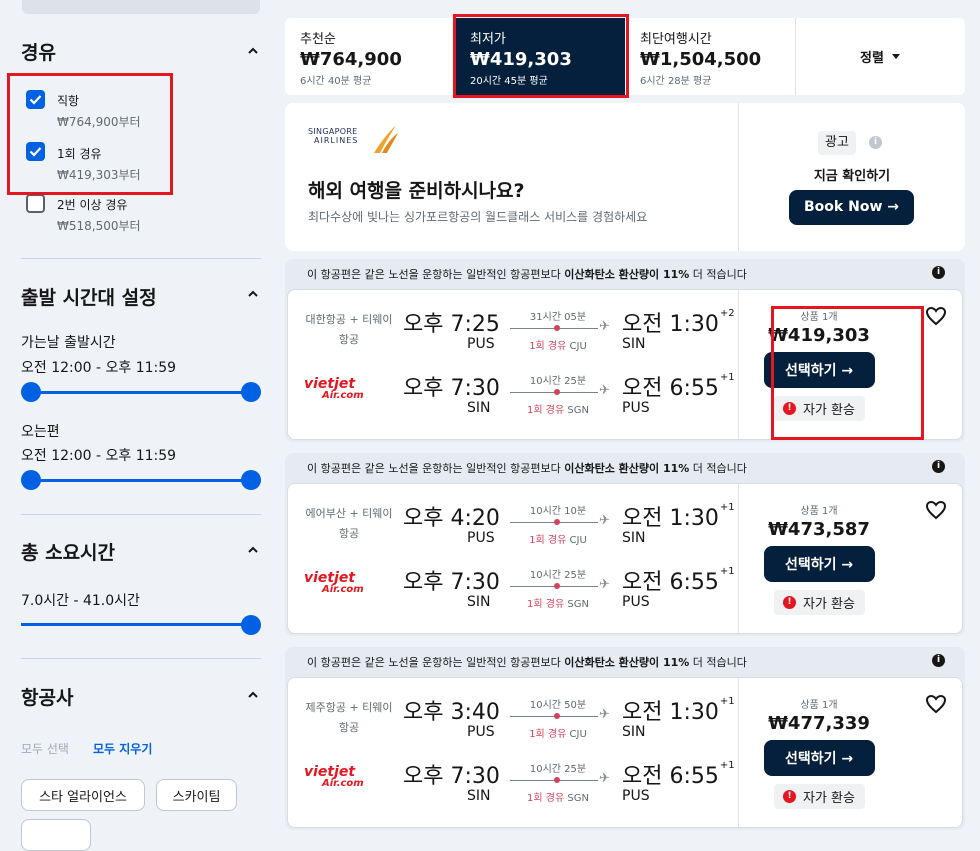 The width and height of the screenshot is (980, 851). What do you see at coordinates (558, 511) in the screenshot?
I see `leg-duration: 10시간 10분` at bounding box center [558, 511].